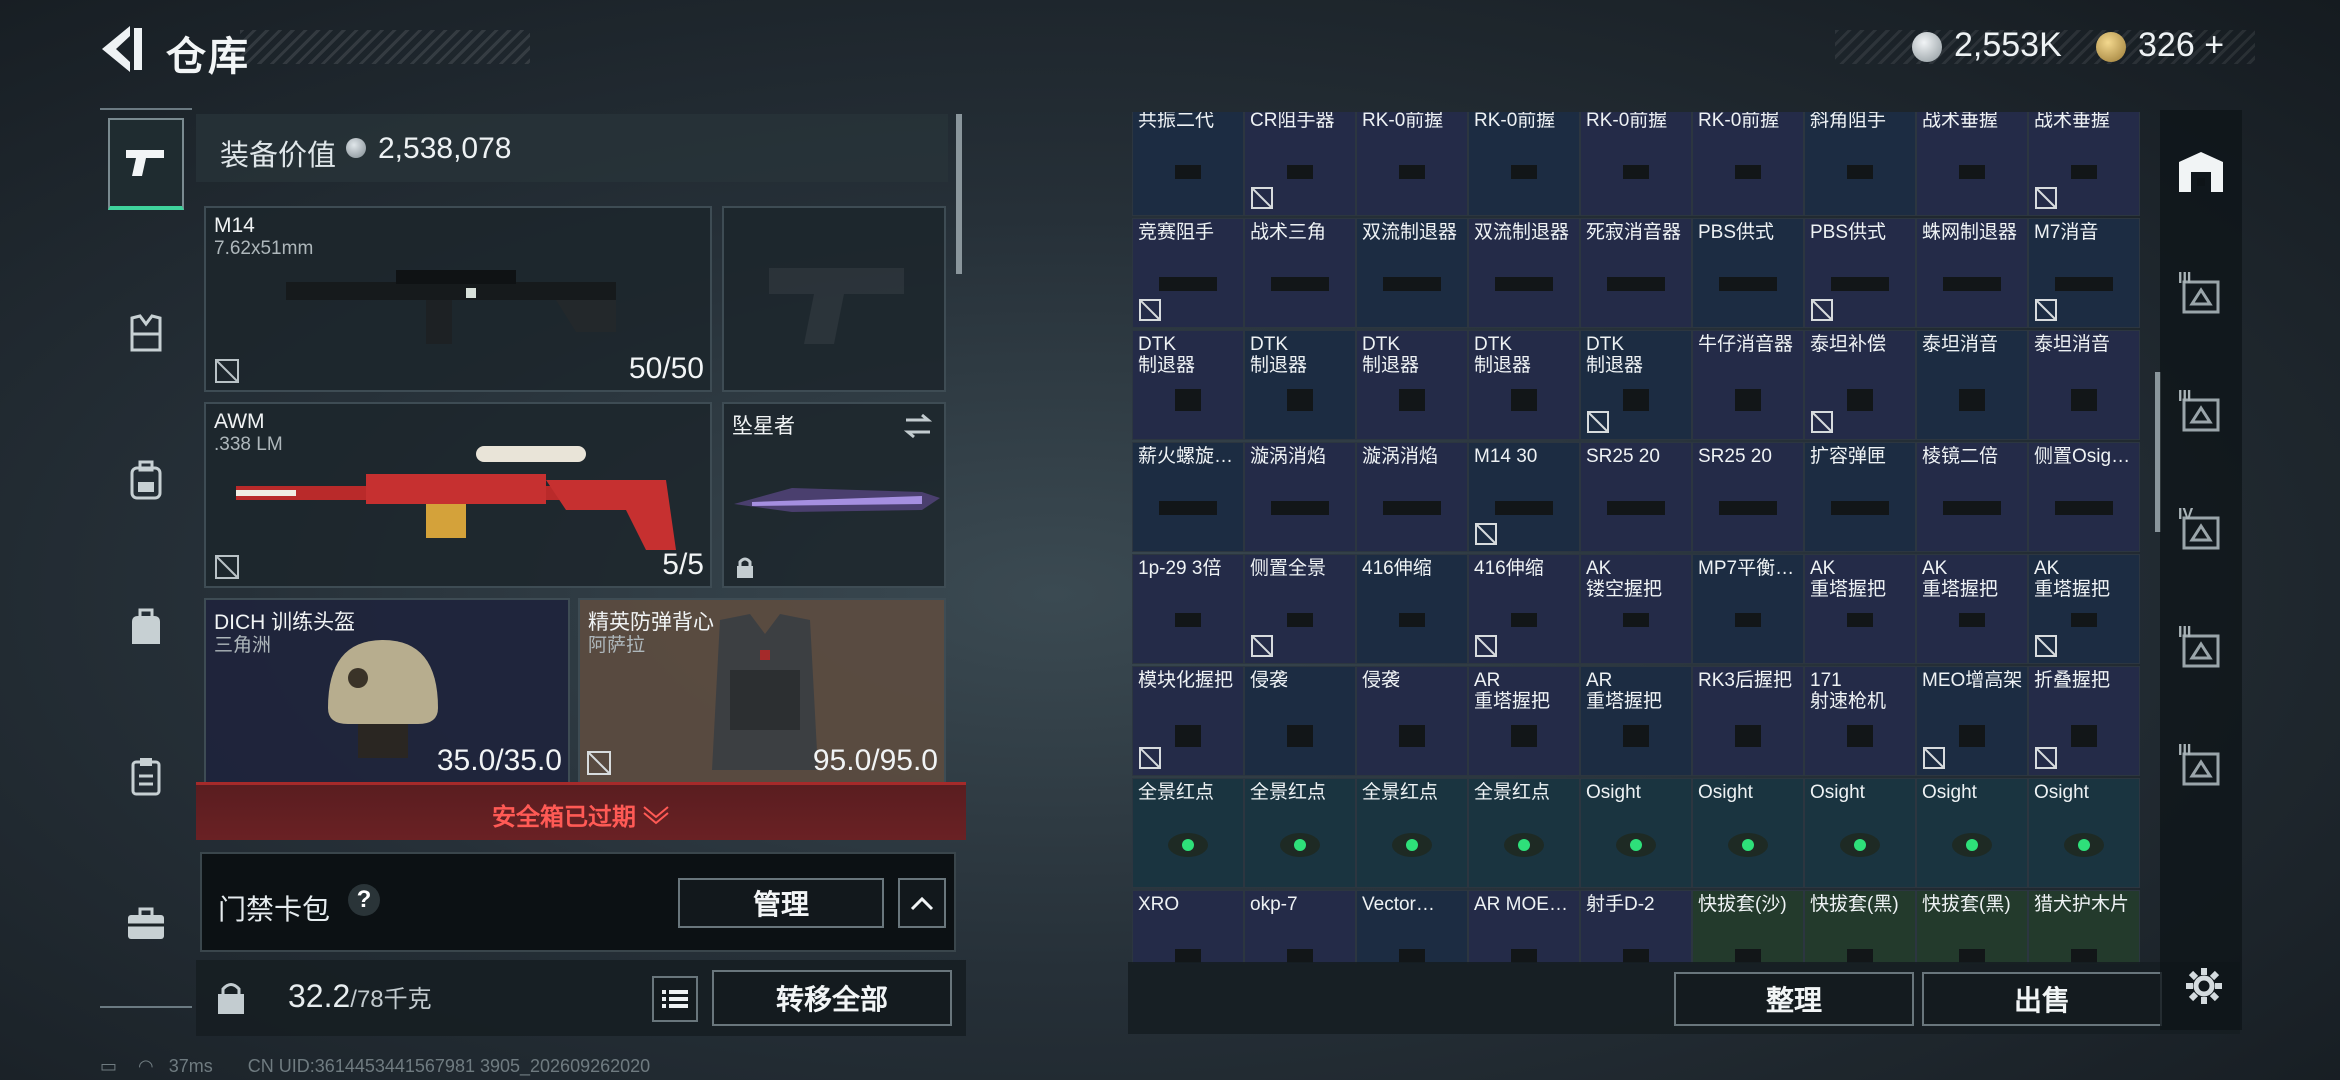  Describe the element at coordinates (581, 811) in the screenshot. I see `safe-box-expired-banner: 安全箱已过期` at that location.